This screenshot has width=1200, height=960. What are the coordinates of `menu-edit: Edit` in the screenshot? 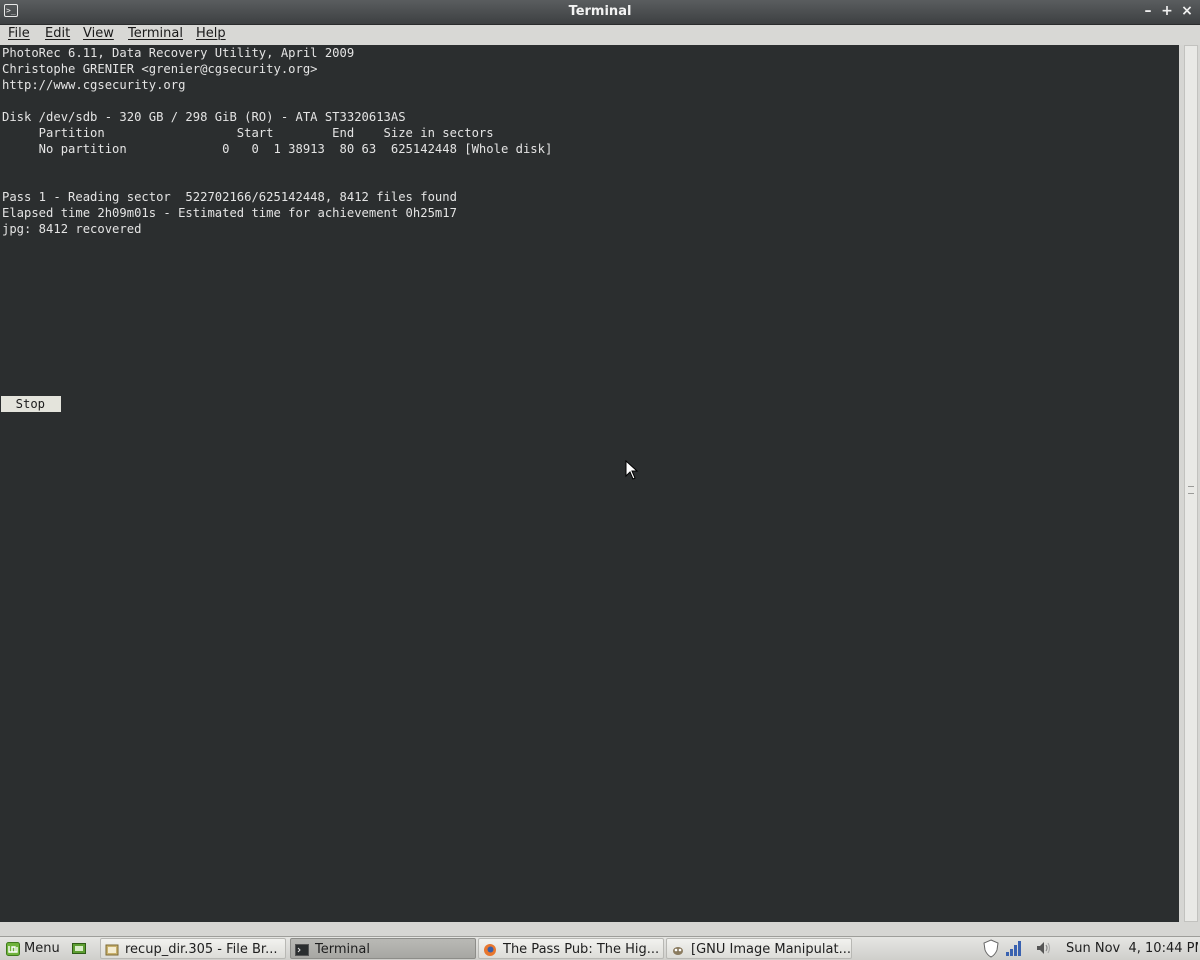 It's located at (57, 34).